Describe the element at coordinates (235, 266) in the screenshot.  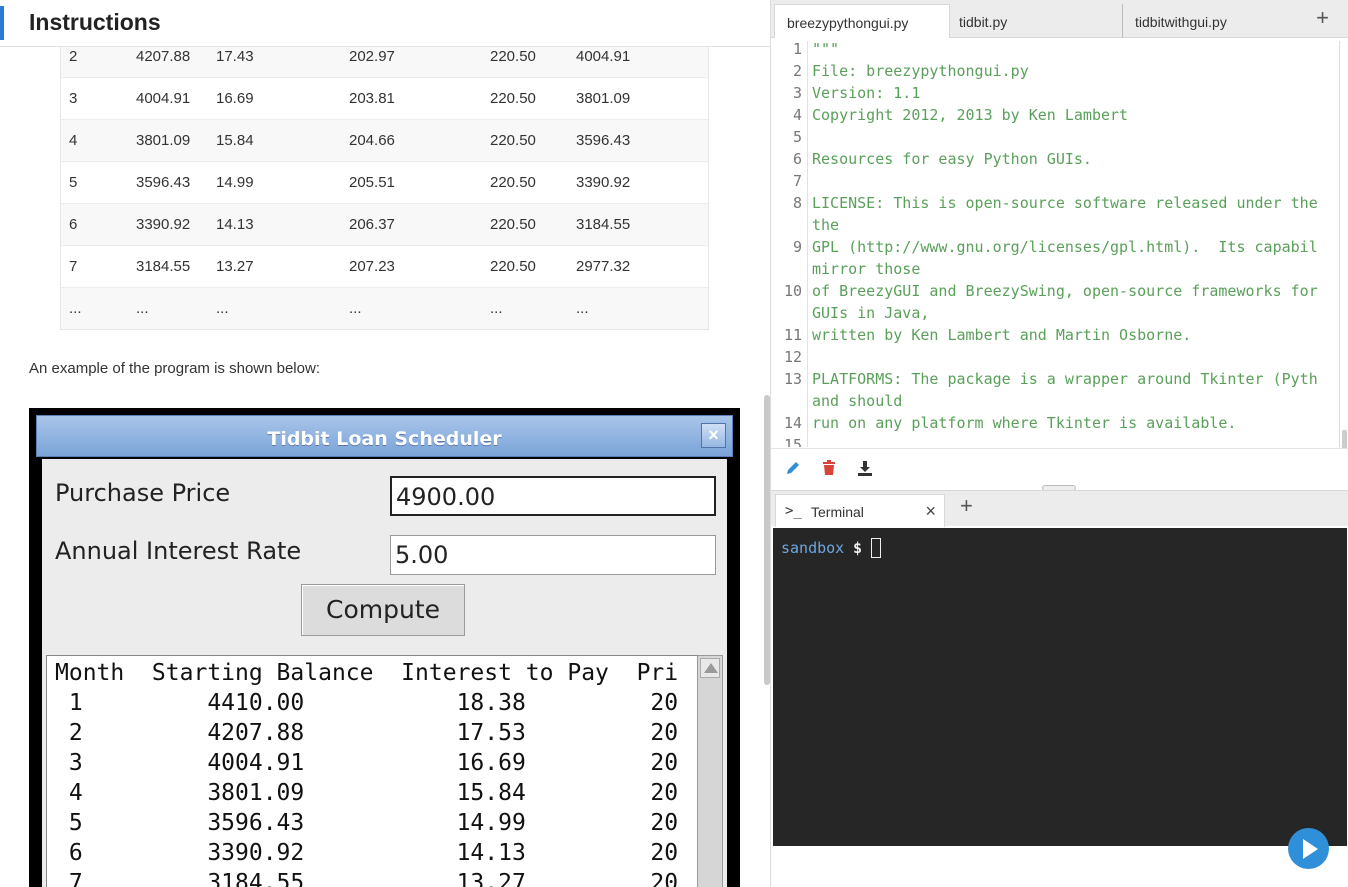
I see `table-cell: 13.27` at that location.